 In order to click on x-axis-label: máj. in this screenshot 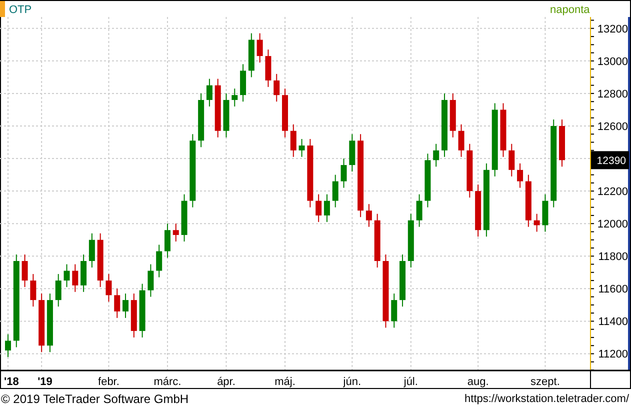, I will do `click(285, 382)`.